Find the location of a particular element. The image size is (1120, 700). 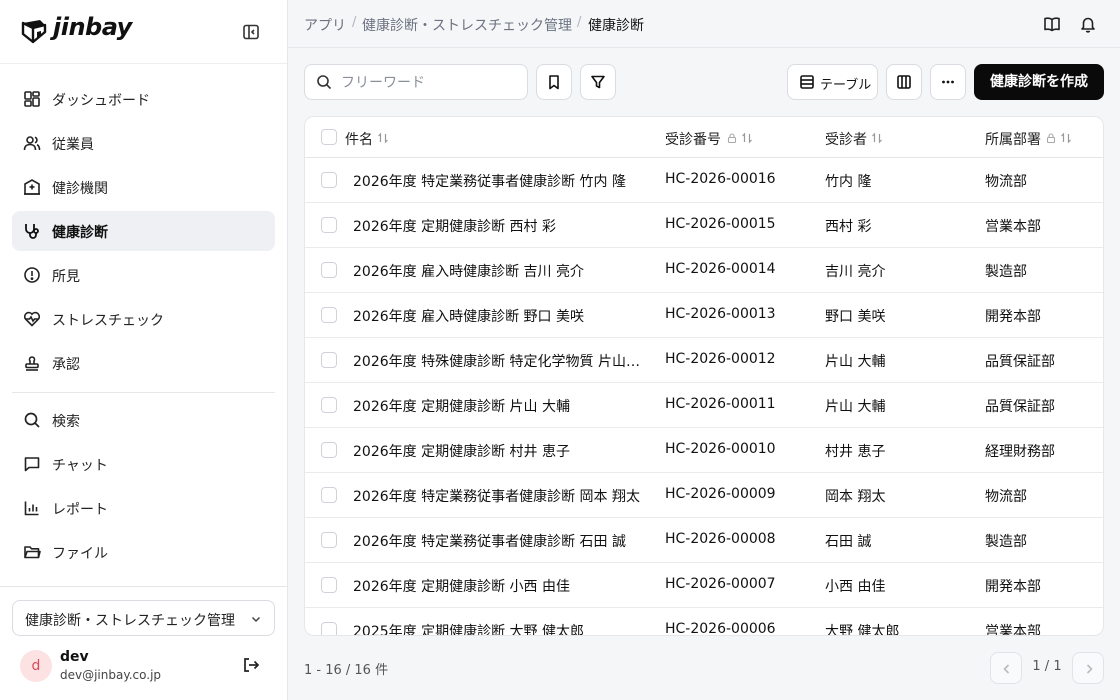

cell-exam-number: HC-2026-00012 is located at coordinates (720, 359).